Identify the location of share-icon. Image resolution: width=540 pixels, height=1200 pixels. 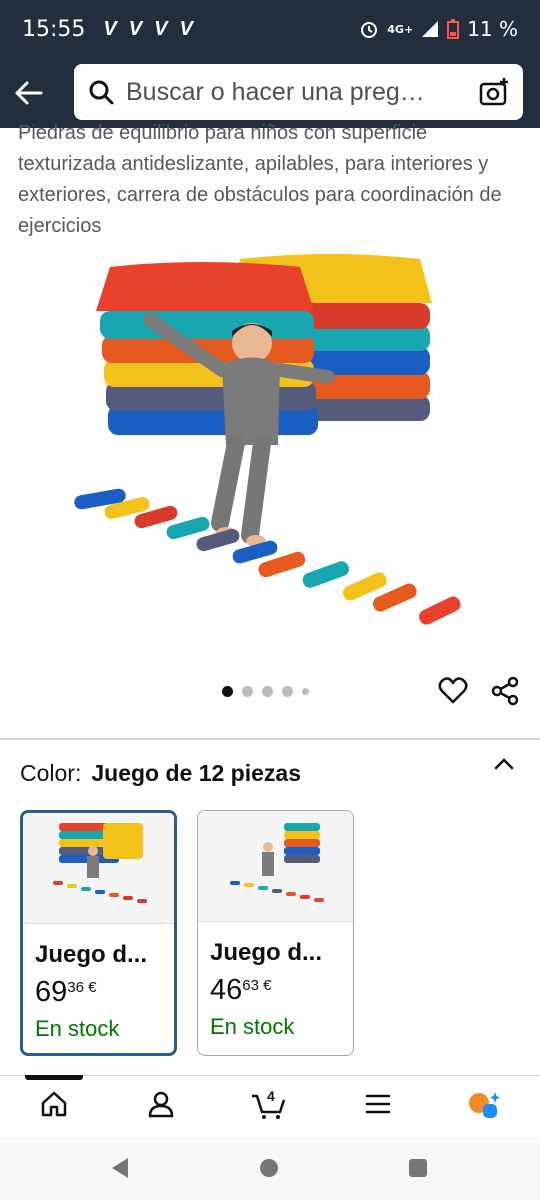
(505, 691).